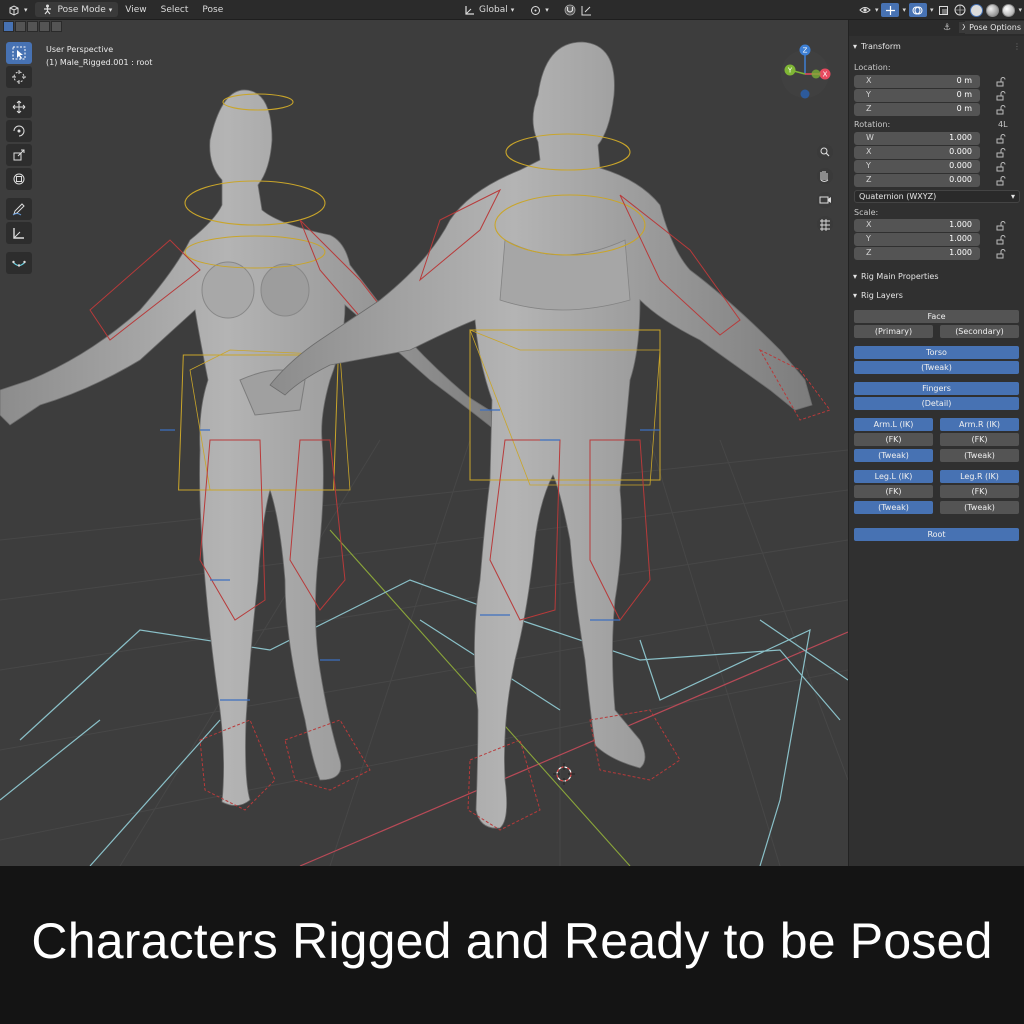 The width and height of the screenshot is (1024, 1024). I want to click on layer-arm-r-tweak-button: (Tweak), so click(979, 455).